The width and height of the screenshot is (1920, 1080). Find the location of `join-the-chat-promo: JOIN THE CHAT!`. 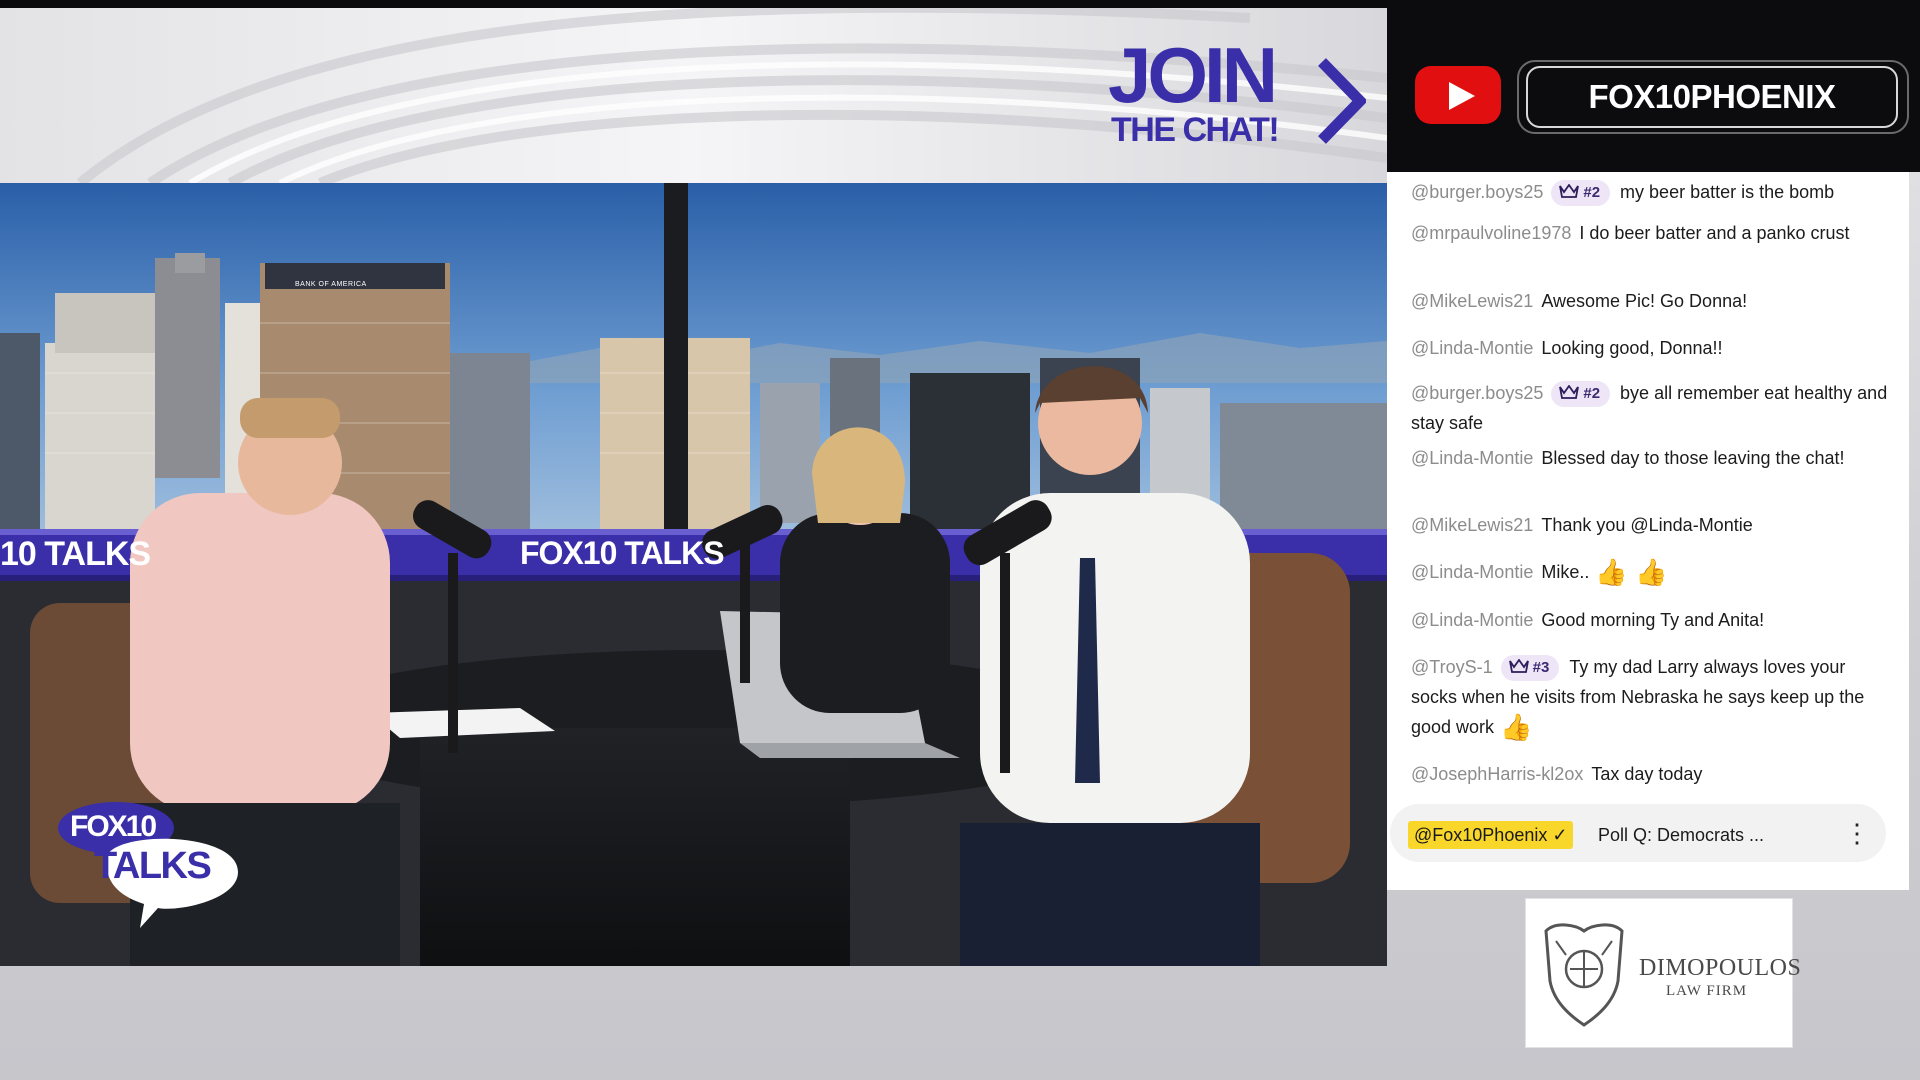

join-the-chat-promo: JOIN THE CHAT! is located at coordinates (1243, 96).